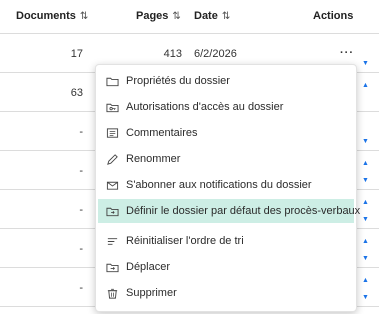 The width and height of the screenshot is (379, 314). What do you see at coordinates (112, 241) in the screenshot?
I see `sort-reset-icon` at bounding box center [112, 241].